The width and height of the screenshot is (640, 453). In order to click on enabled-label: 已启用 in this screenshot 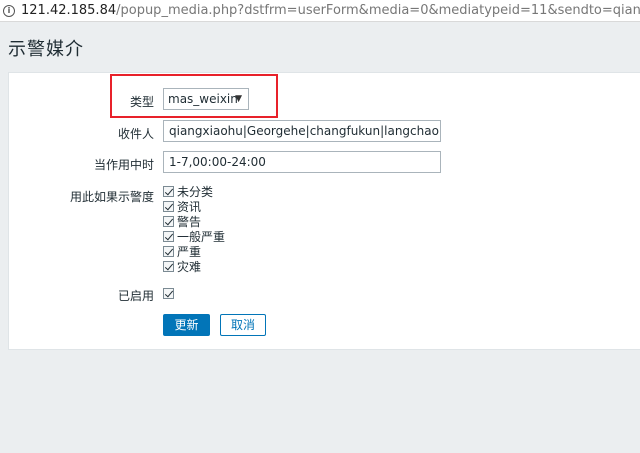, I will do `click(135, 296)`.